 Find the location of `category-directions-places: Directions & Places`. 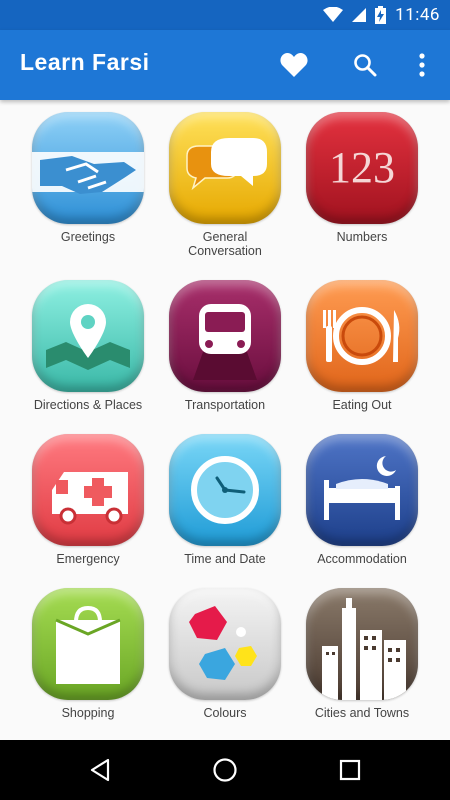

category-directions-places: Directions & Places is located at coordinates (88, 340).